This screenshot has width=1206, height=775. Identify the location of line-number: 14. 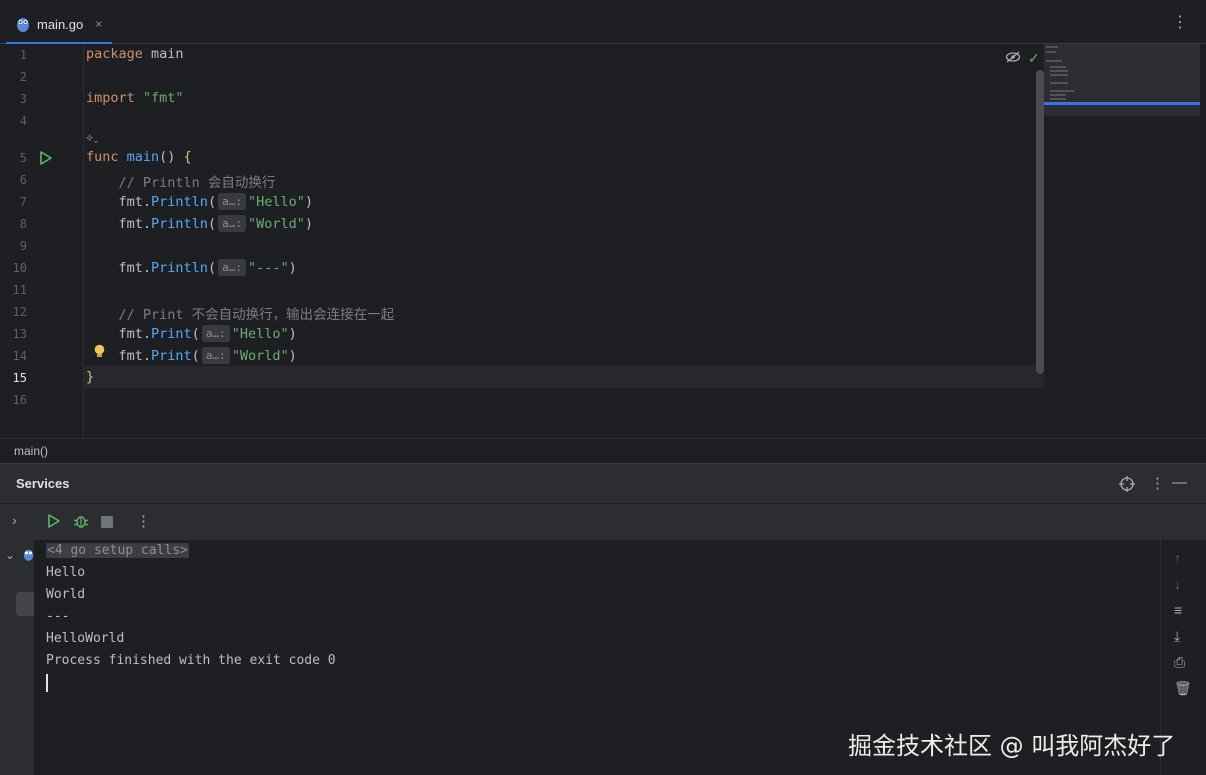
(19, 356).